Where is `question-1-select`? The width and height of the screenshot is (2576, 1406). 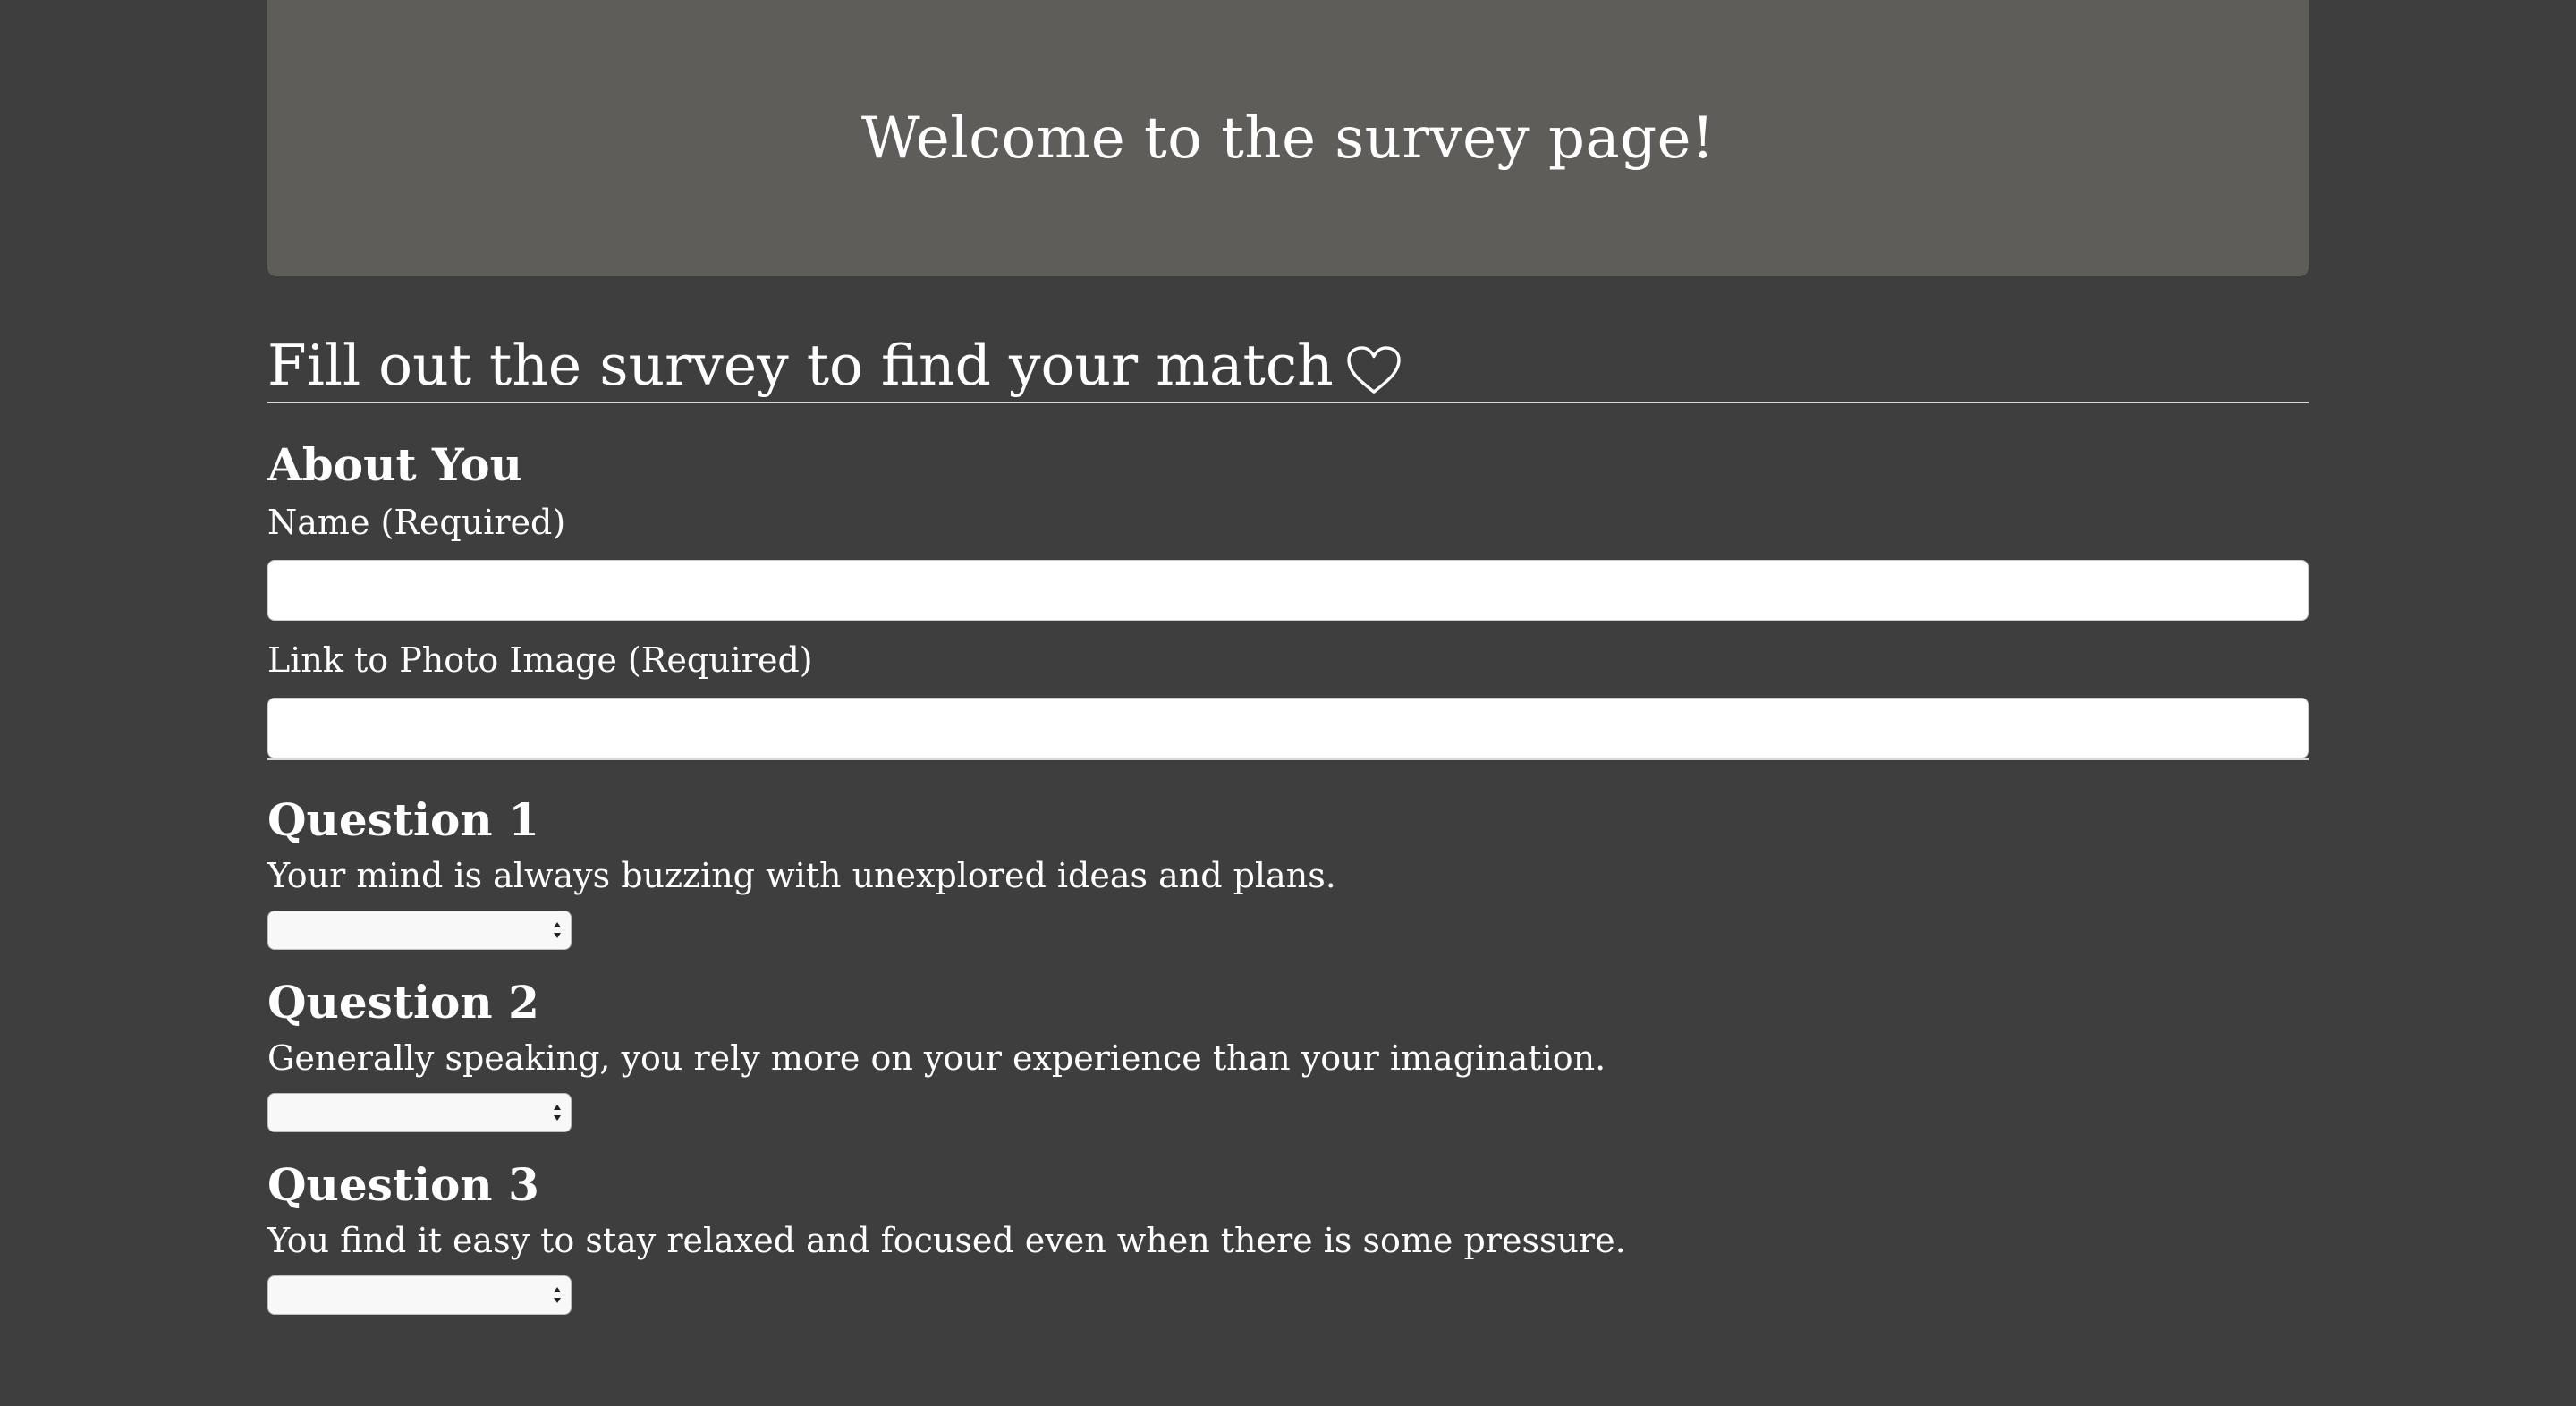 question-1-select is located at coordinates (419, 930).